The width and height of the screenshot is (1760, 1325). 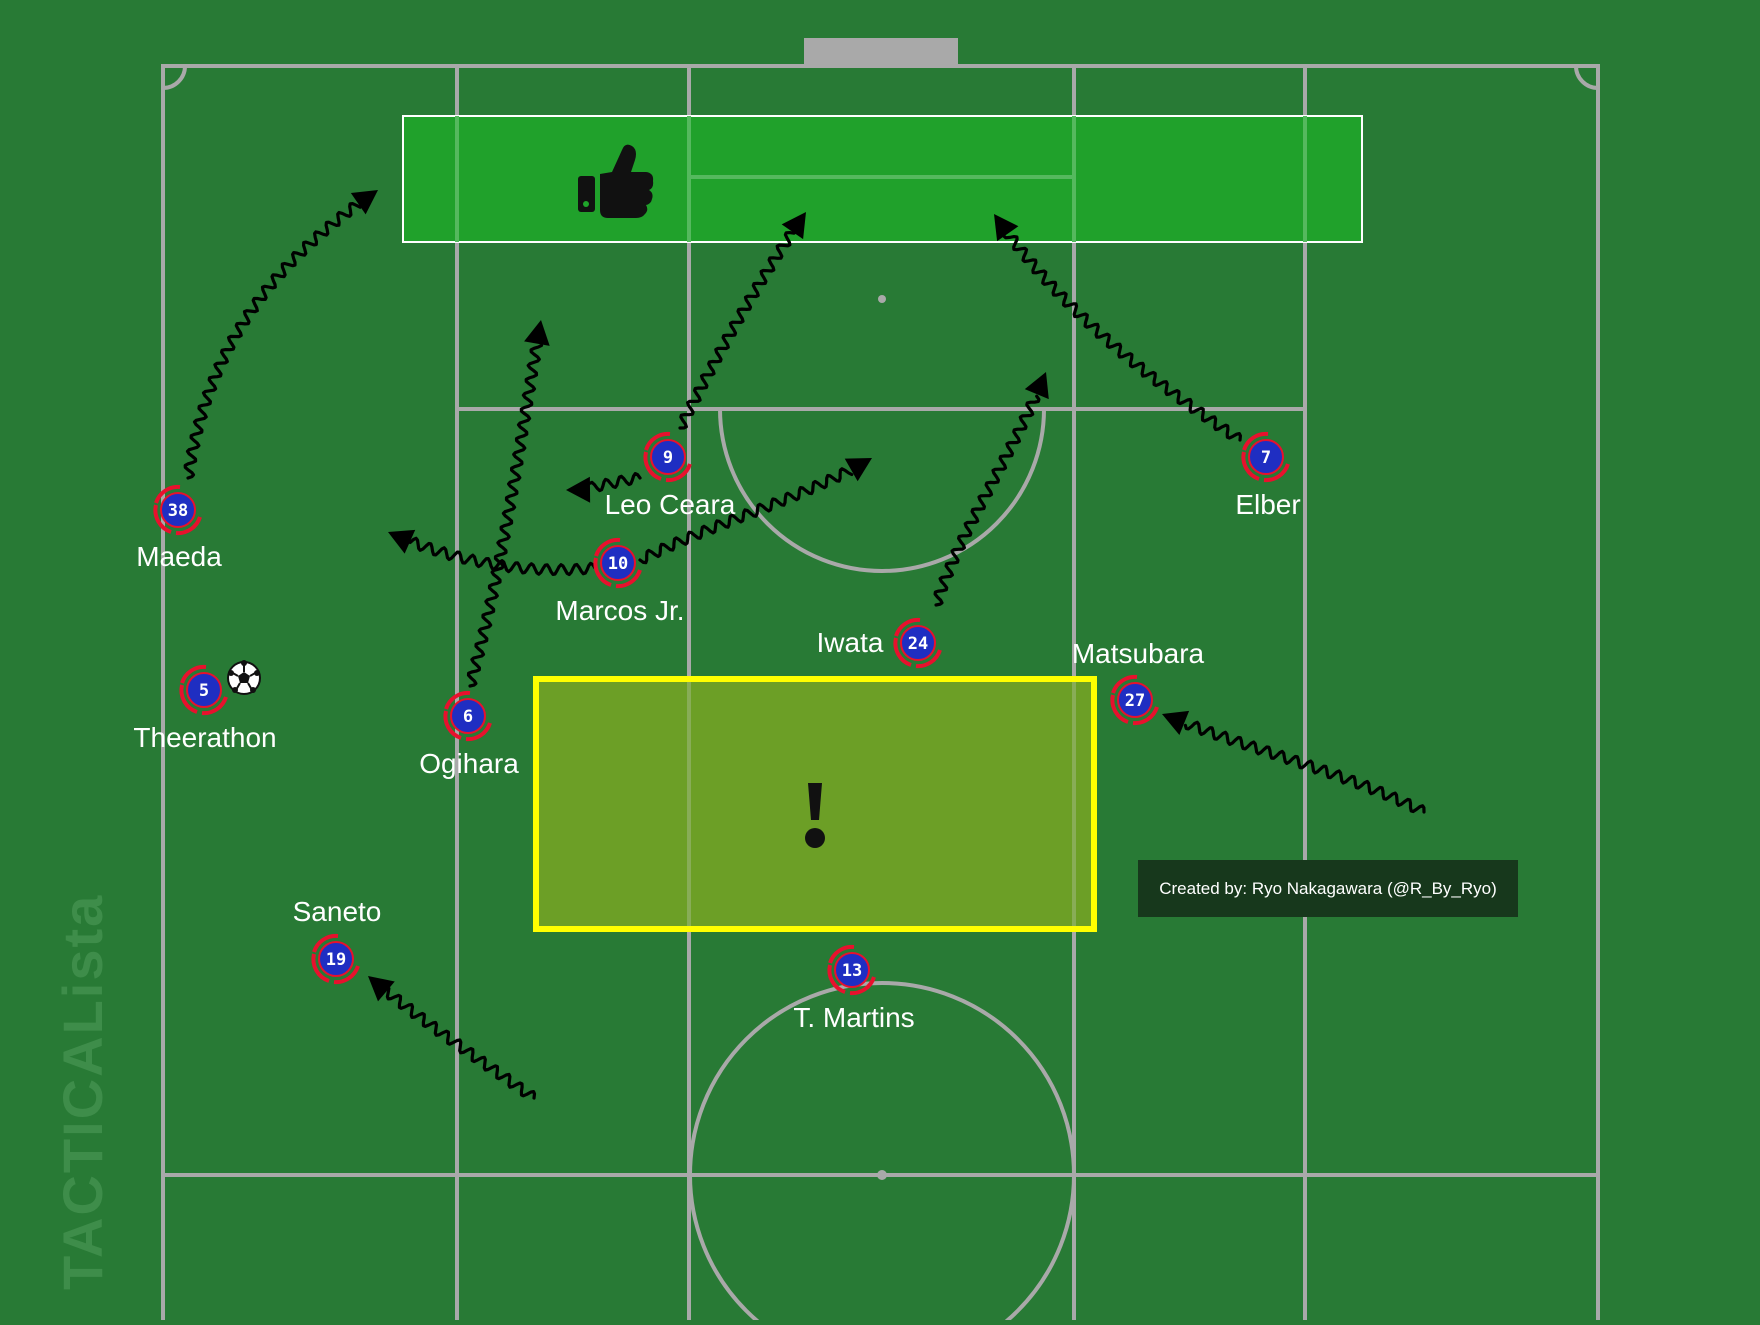 What do you see at coordinates (1138, 653) in the screenshot?
I see `player-name-matsubara: Matsubara` at bounding box center [1138, 653].